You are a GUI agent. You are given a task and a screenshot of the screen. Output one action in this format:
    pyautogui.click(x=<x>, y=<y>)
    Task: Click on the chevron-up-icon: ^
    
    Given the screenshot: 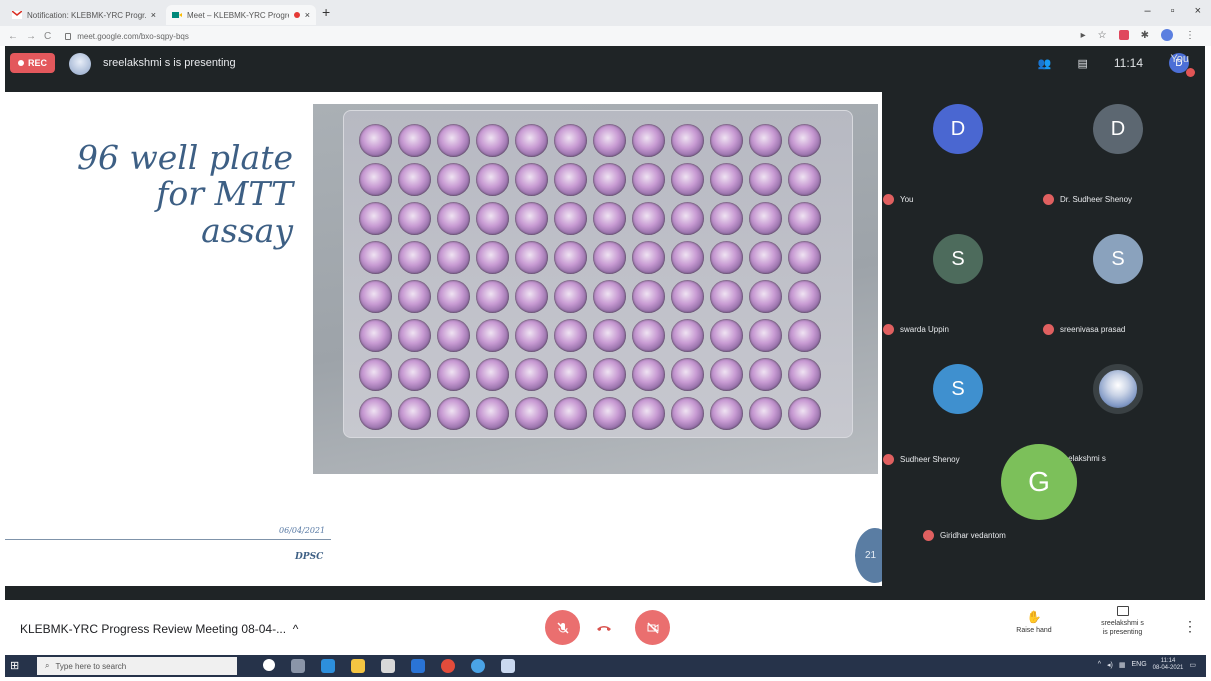 What is the action you would take?
    pyautogui.click(x=1099, y=664)
    